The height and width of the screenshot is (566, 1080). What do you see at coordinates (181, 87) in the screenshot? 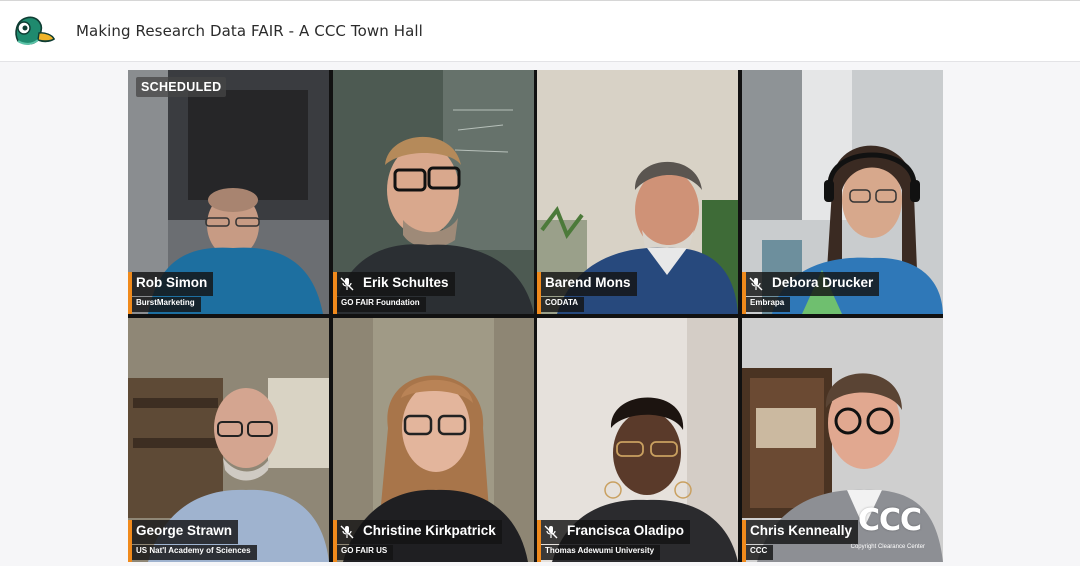
I see `status-badge: SCHEDULED` at bounding box center [181, 87].